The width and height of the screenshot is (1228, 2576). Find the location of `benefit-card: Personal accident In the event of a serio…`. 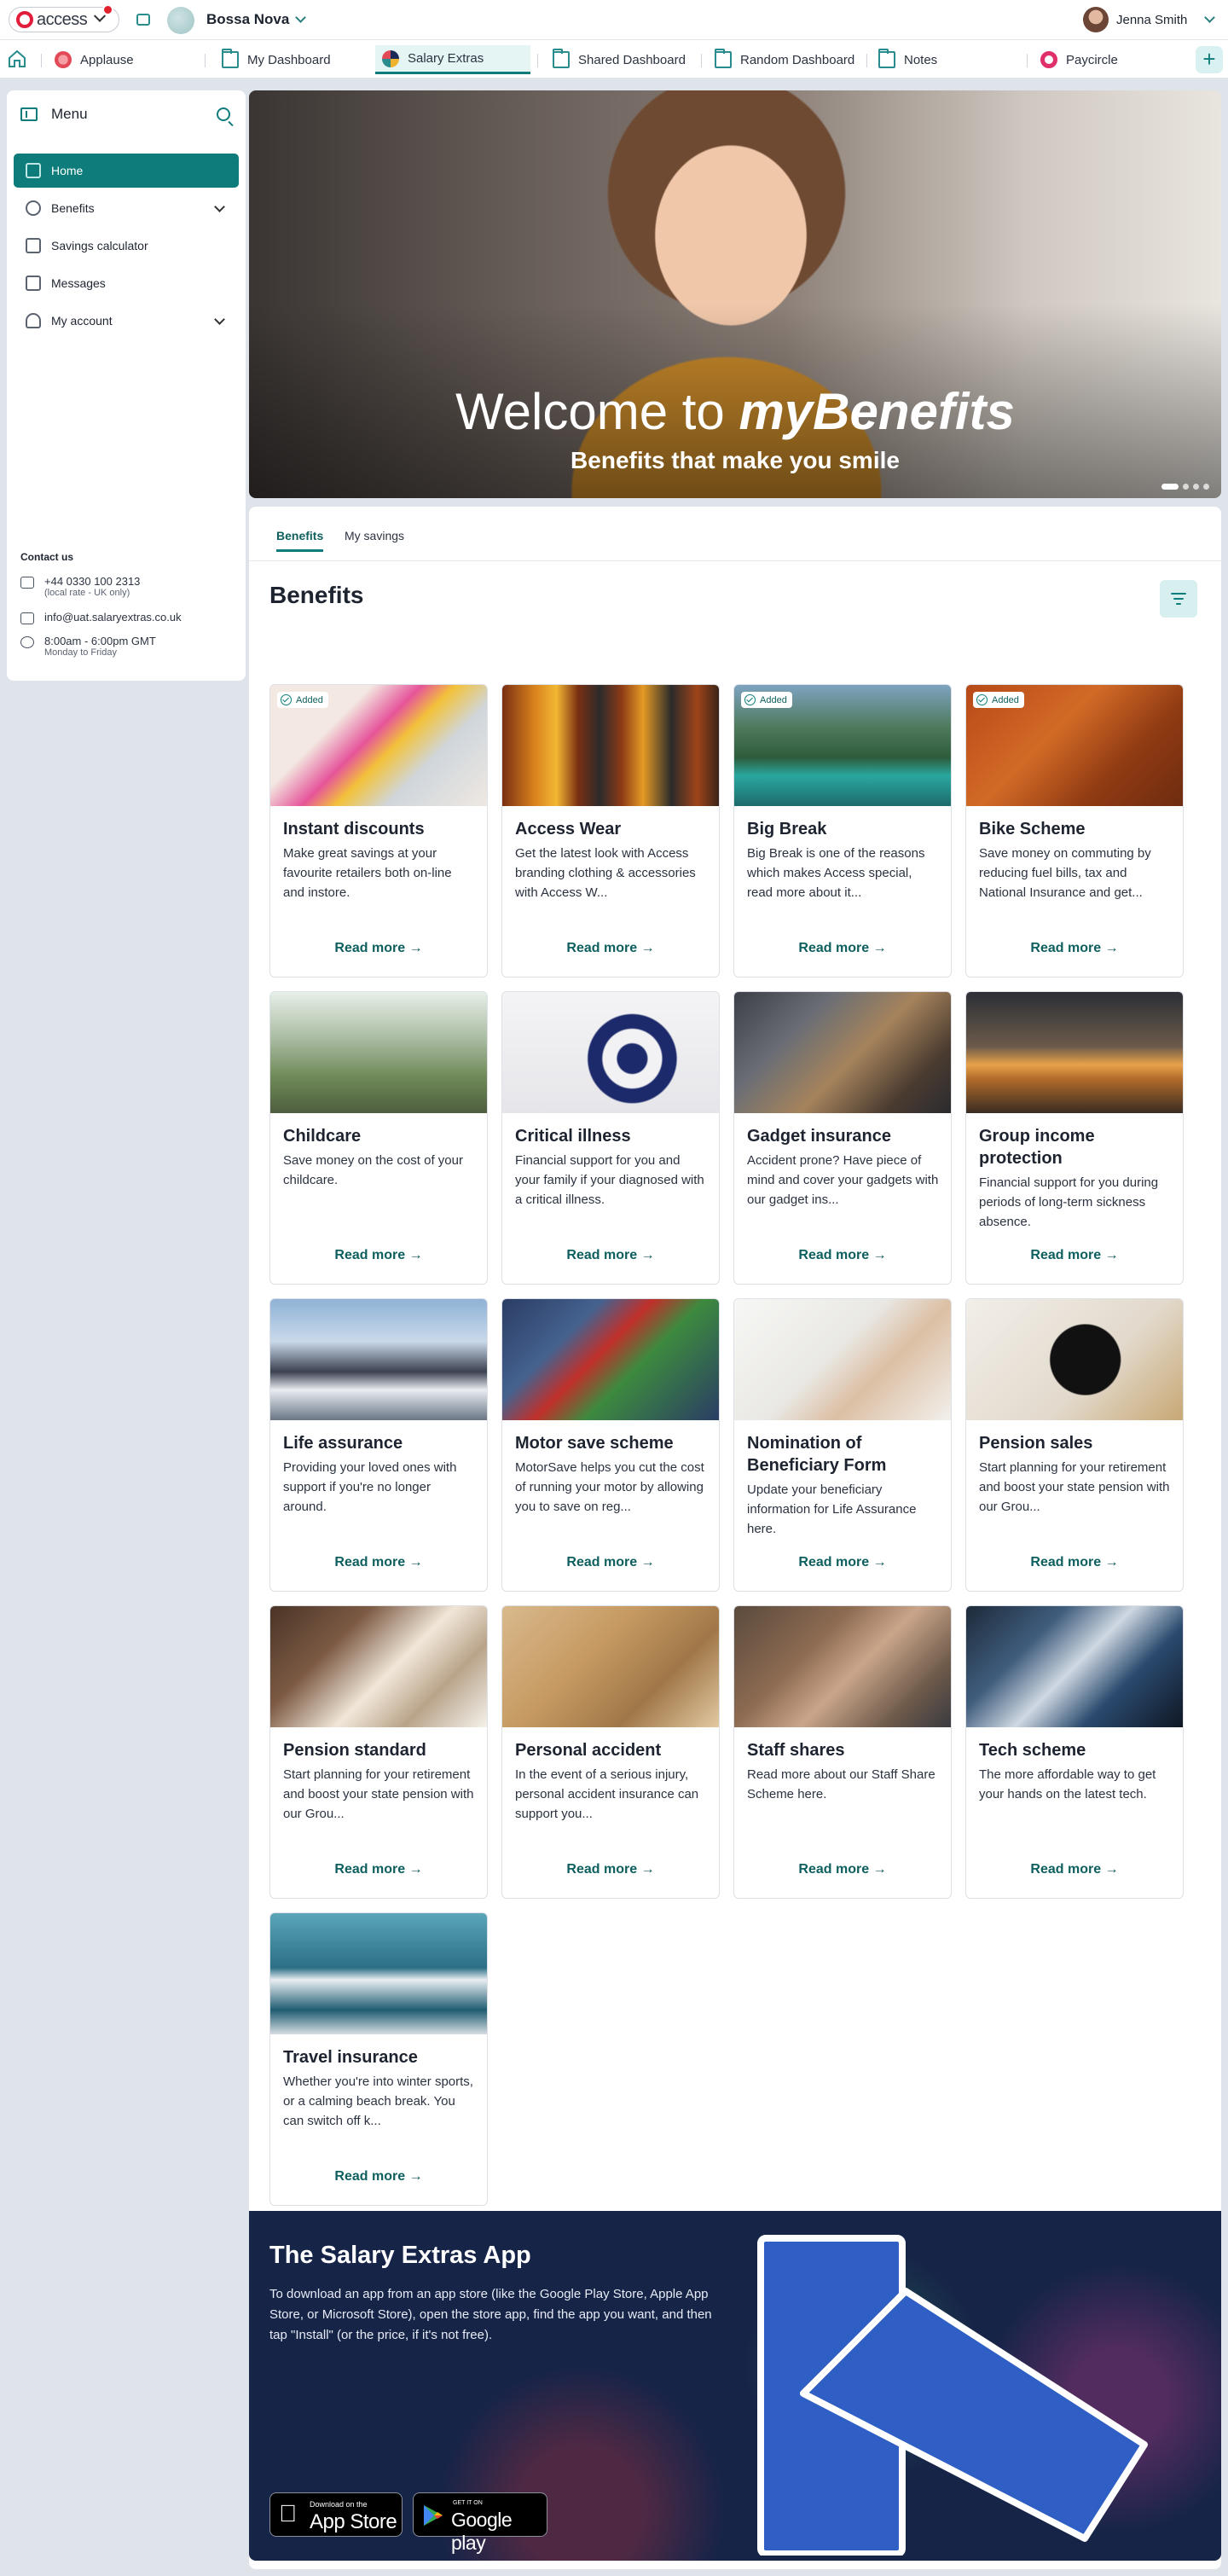

benefit-card: Personal accident In the event of a serio… is located at coordinates (610, 1752).